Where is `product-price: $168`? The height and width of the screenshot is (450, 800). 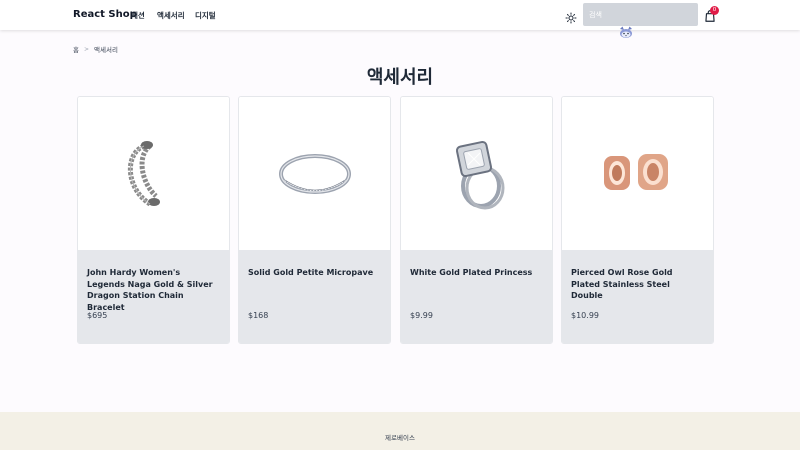
product-price: $168 is located at coordinates (258, 315).